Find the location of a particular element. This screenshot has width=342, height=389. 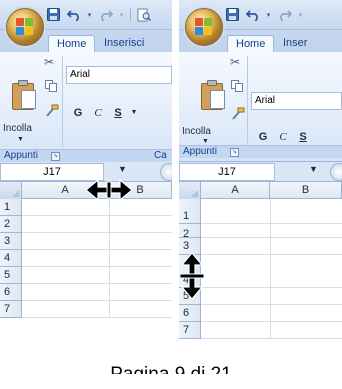

column-resize-cursor-icon is located at coordinates (109, 190).